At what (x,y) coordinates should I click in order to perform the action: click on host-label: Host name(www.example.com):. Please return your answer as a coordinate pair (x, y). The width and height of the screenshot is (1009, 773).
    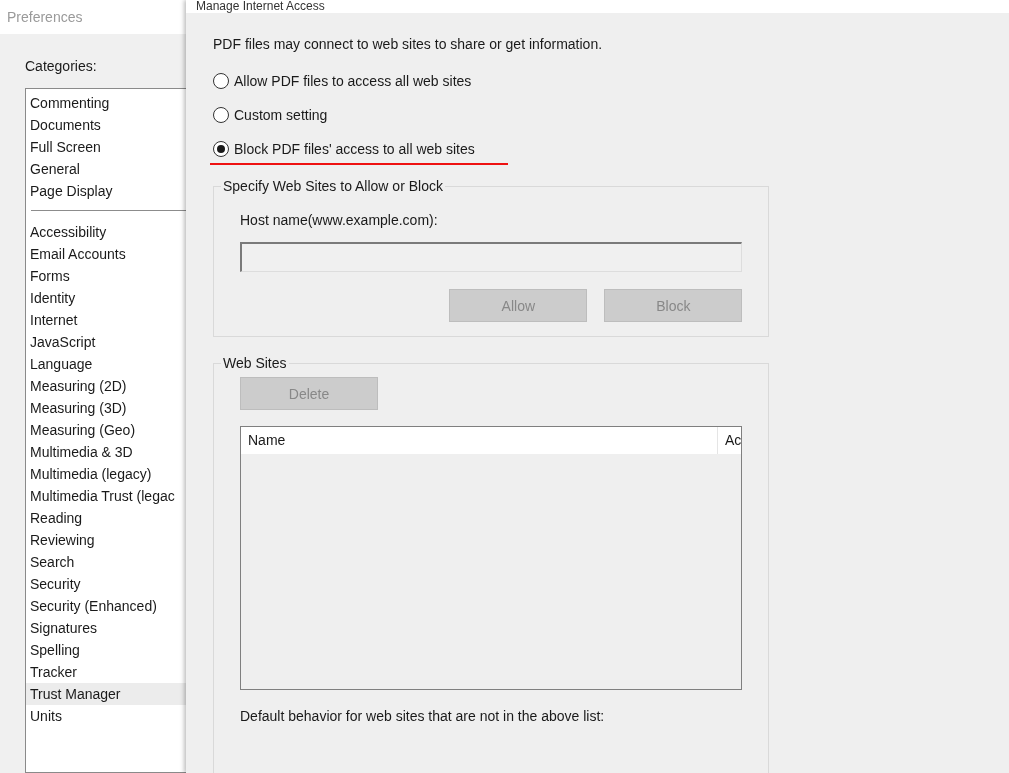
    Looking at the image, I should click on (339, 220).